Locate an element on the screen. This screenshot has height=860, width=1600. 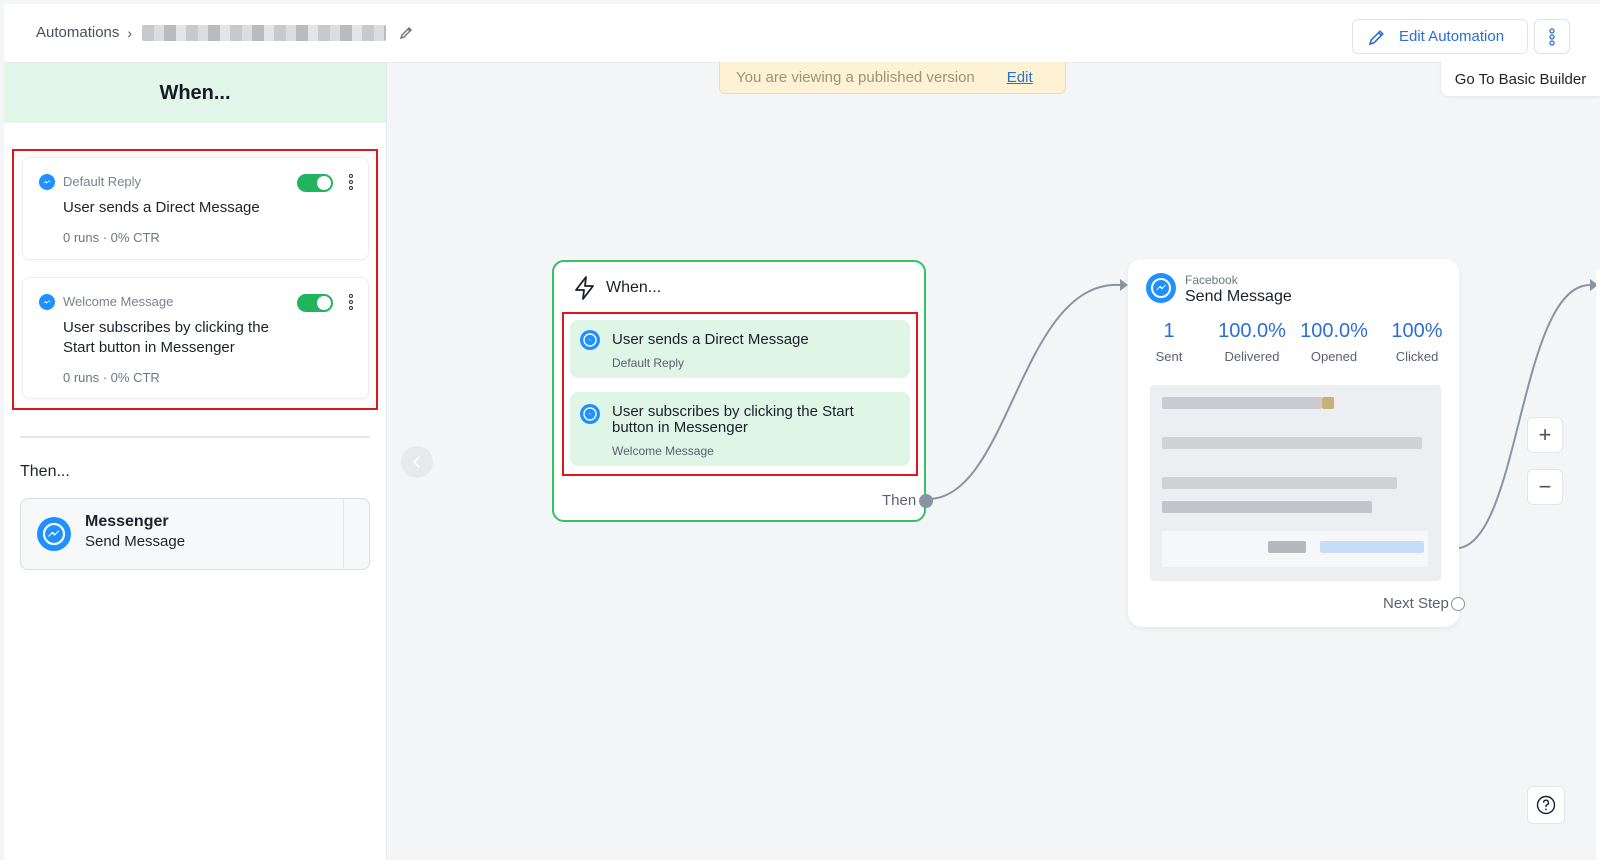
redacted-link is located at coordinates (1372, 547).